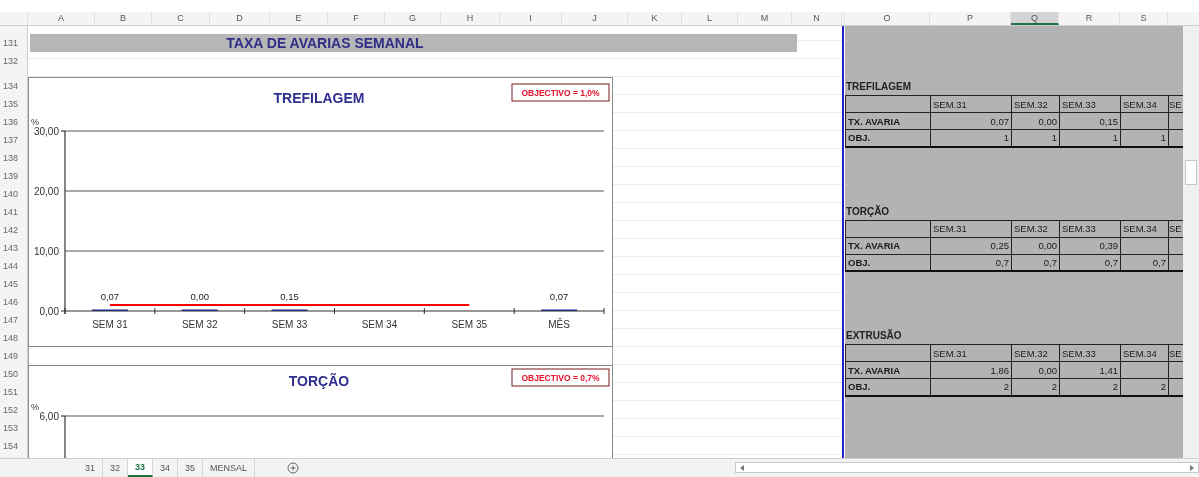 The image size is (1199, 477). Describe the element at coordinates (13, 320) in the screenshot. I see `row-number: 147` at that location.